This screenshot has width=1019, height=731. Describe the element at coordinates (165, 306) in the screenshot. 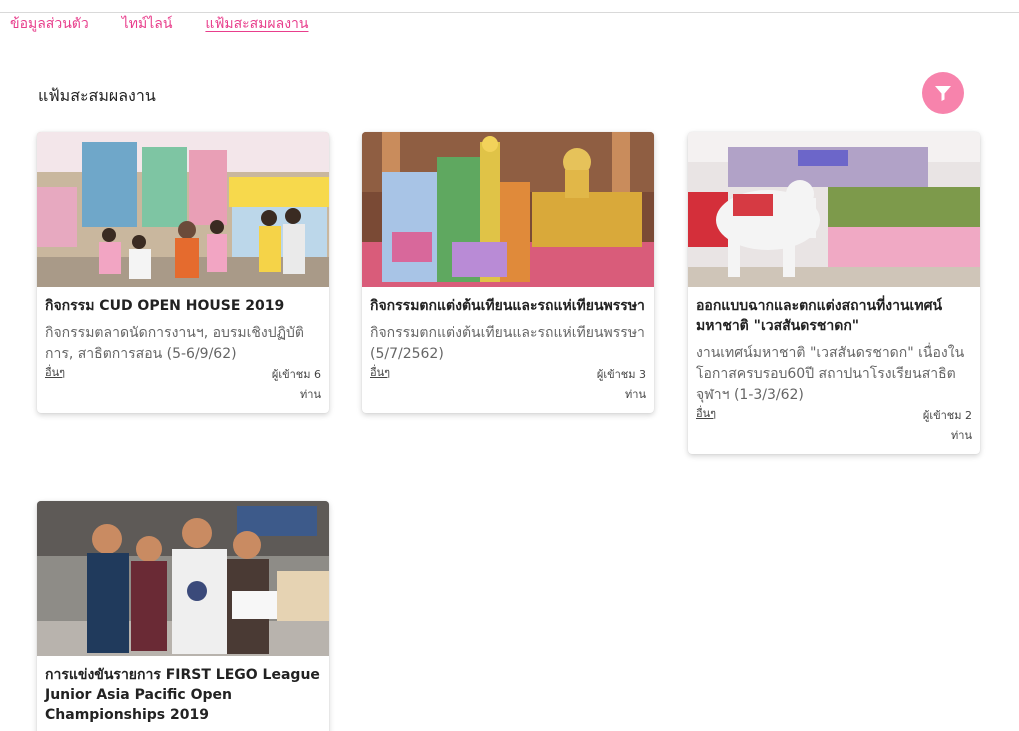

I see `card-title: กิจกรรม CUD OPEN HOUSE 2019` at that location.